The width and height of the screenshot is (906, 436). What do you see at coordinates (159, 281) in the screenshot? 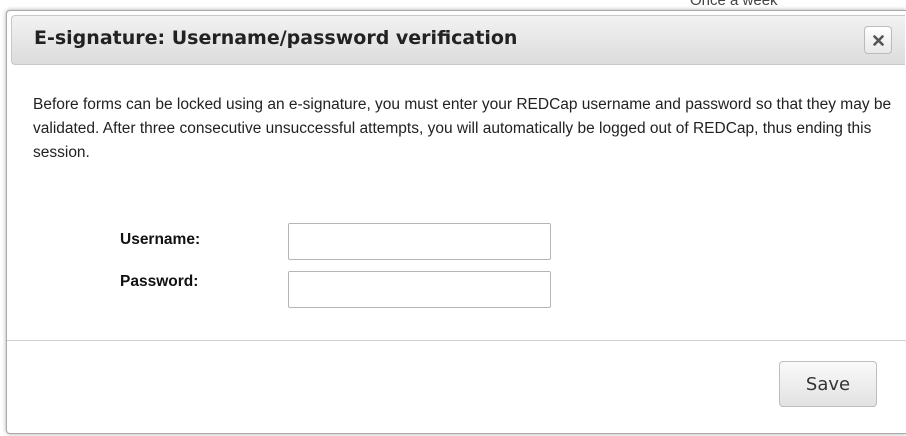
I see `password-label: Password:` at bounding box center [159, 281].